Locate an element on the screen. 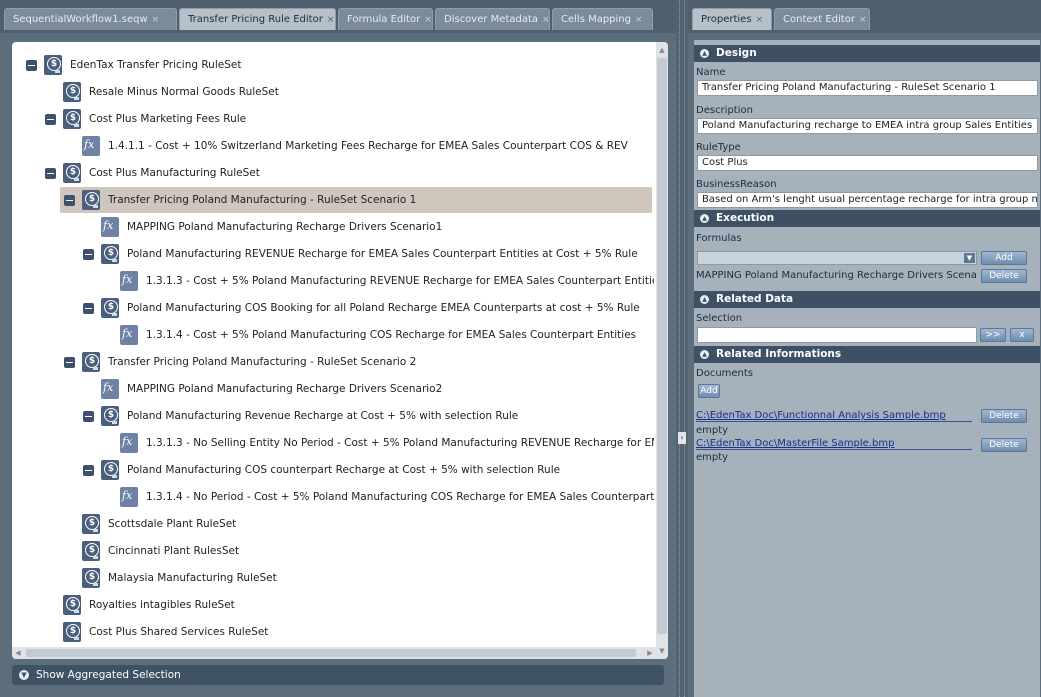 This screenshot has width=1041, height=697. selection-browse-button: >> is located at coordinates (993, 335).